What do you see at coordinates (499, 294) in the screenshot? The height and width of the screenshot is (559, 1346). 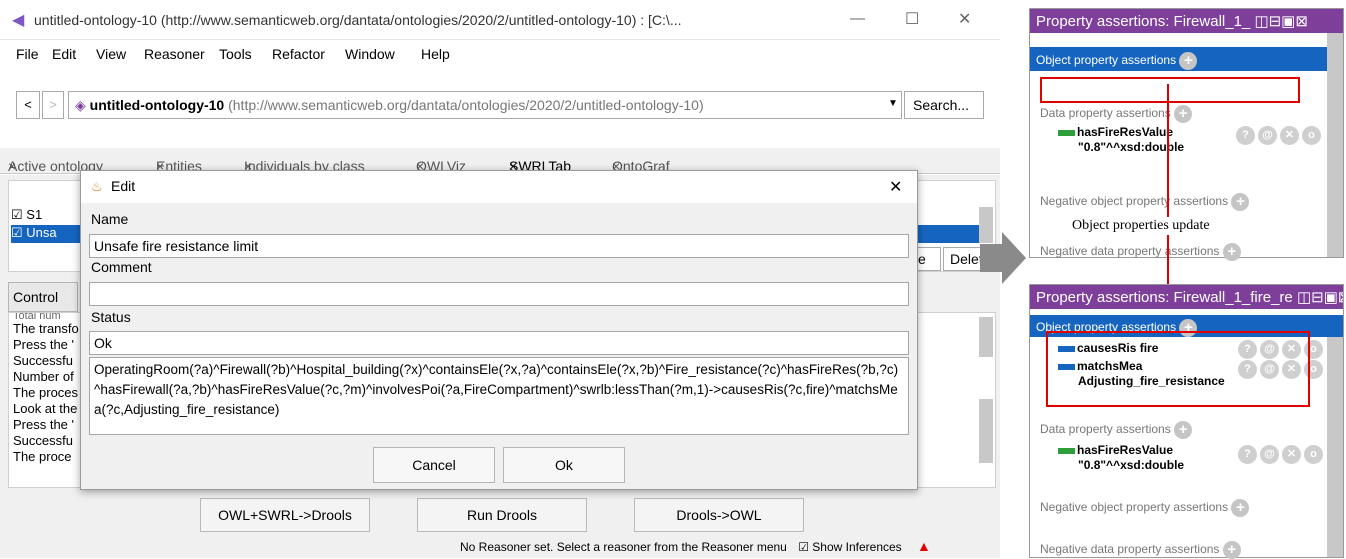 I see `comment-field` at bounding box center [499, 294].